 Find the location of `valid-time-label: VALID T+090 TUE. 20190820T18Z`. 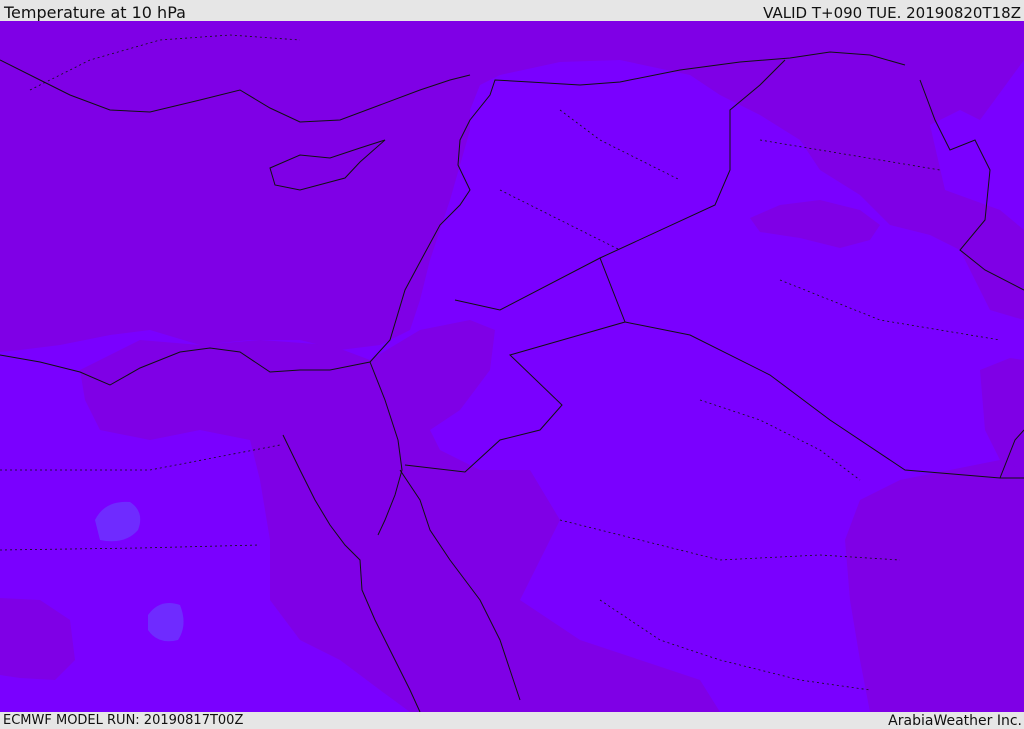

valid-time-label: VALID T+090 TUE. 20190820T18Z is located at coordinates (892, 13).